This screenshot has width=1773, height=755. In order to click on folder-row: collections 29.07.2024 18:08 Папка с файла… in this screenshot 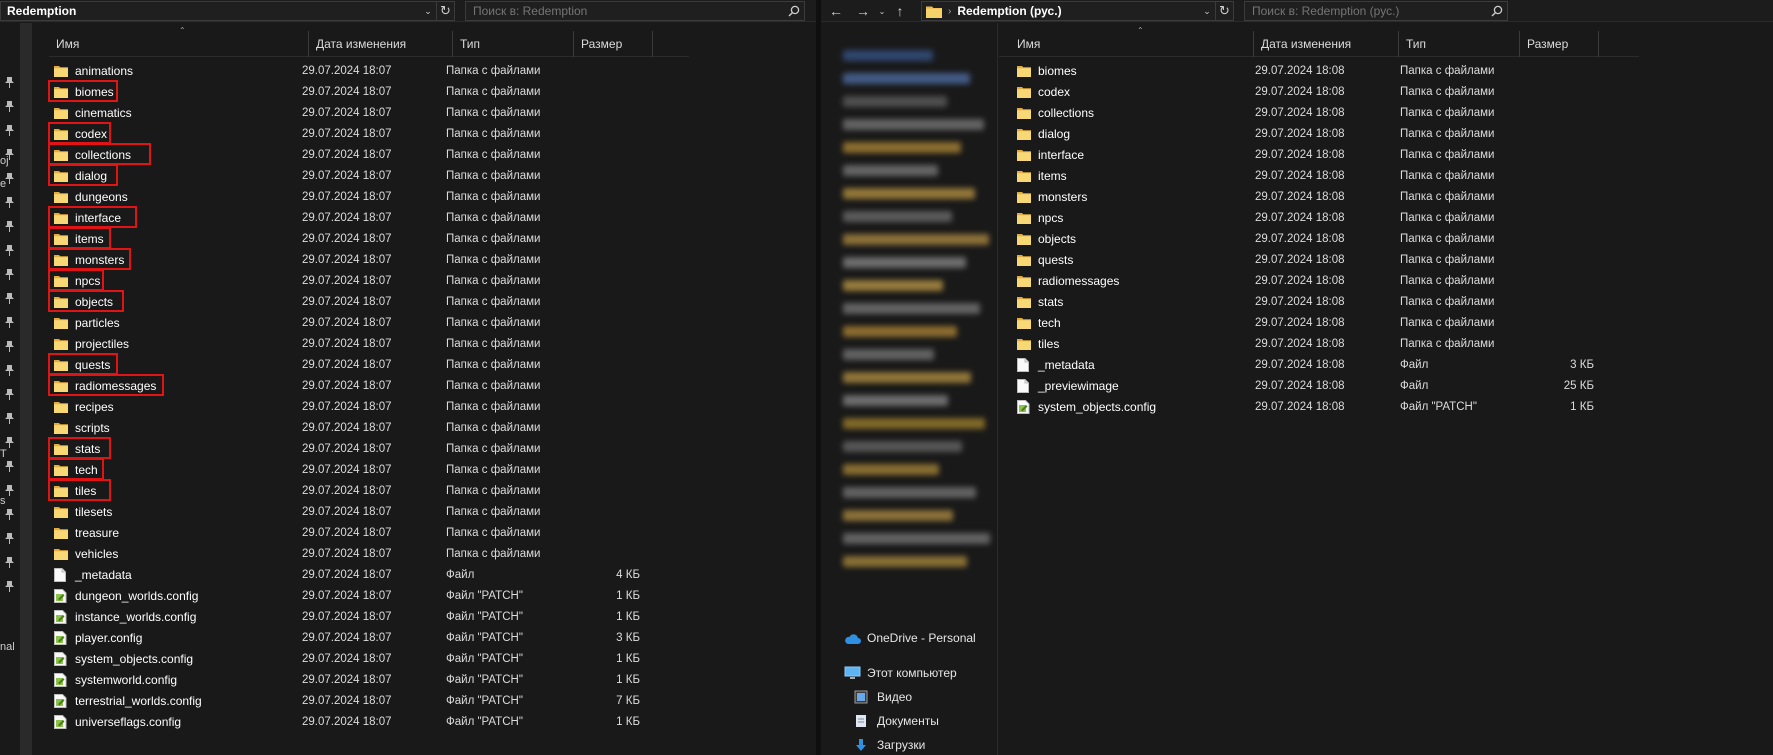, I will do `click(1386, 112)`.